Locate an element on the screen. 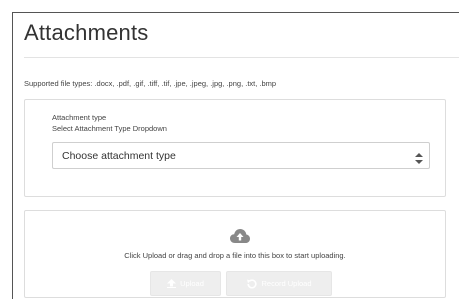 This screenshot has width=459, height=299. title-divider is located at coordinates (241, 57).